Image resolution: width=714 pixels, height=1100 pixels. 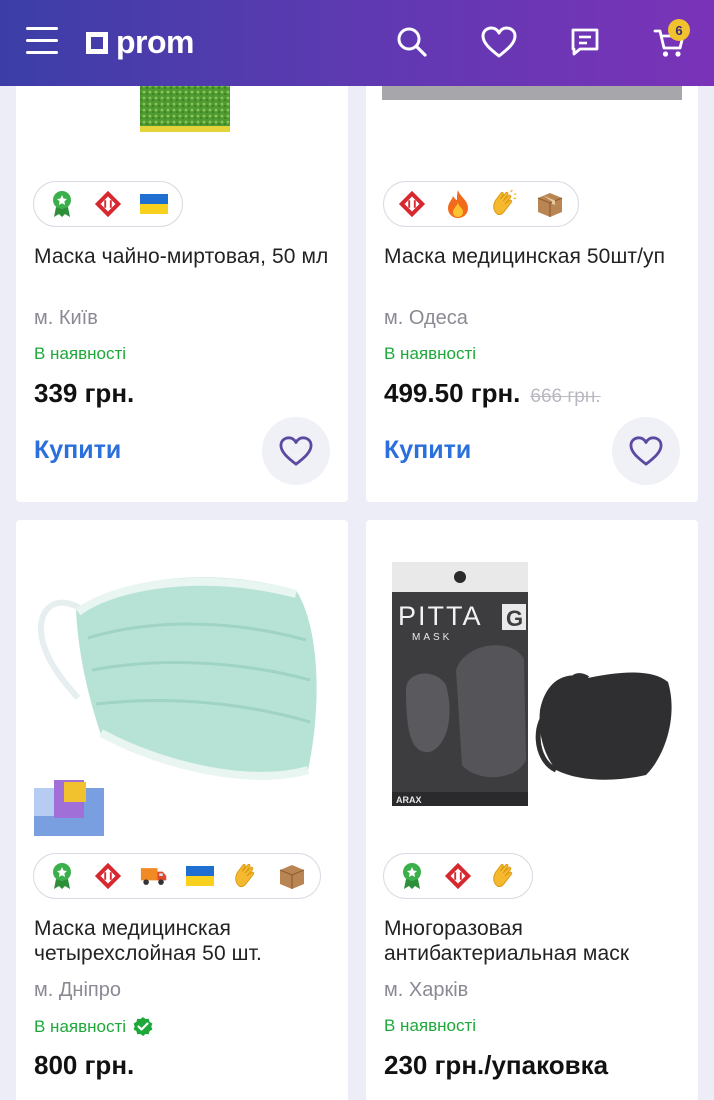 I want to click on product-title: Маска медицинская 50шт/уп, so click(x=534, y=256).